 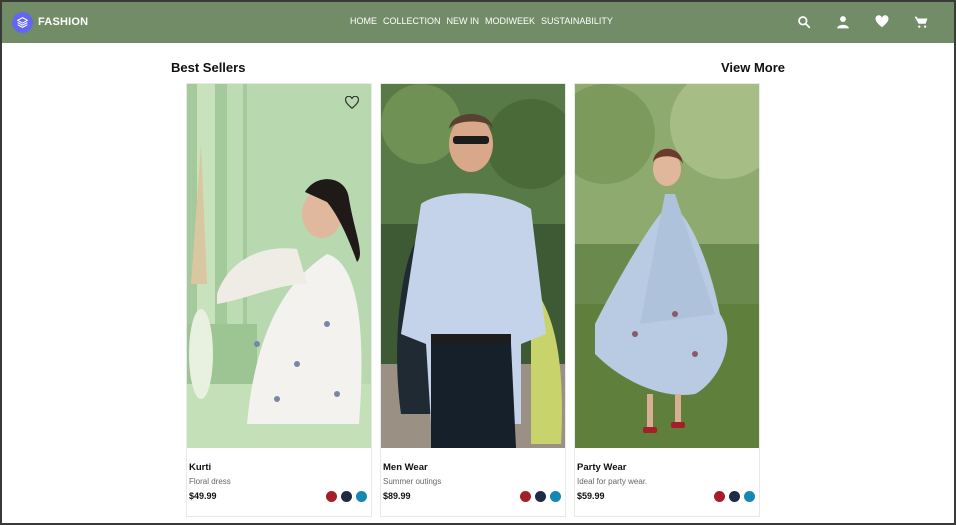 I want to click on brand-logo: FASHION, so click(x=50, y=22).